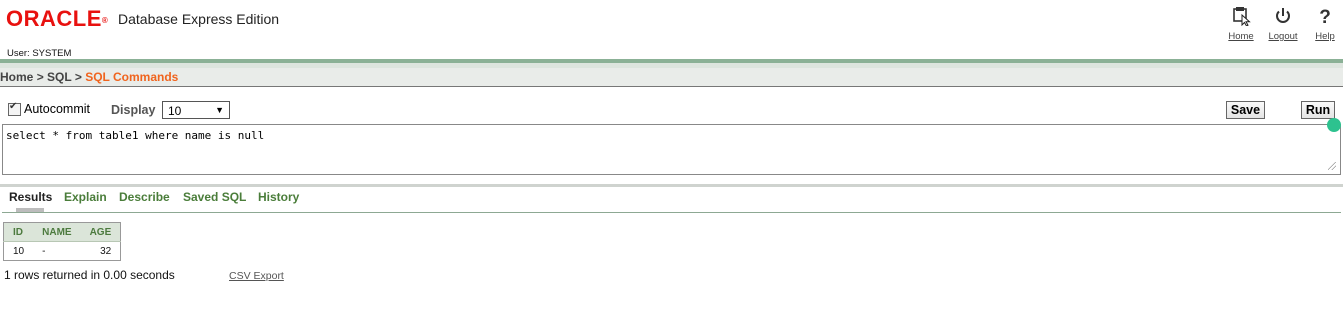  What do you see at coordinates (62, 251) in the screenshot?
I see `table-row: 10 - 32` at bounding box center [62, 251].